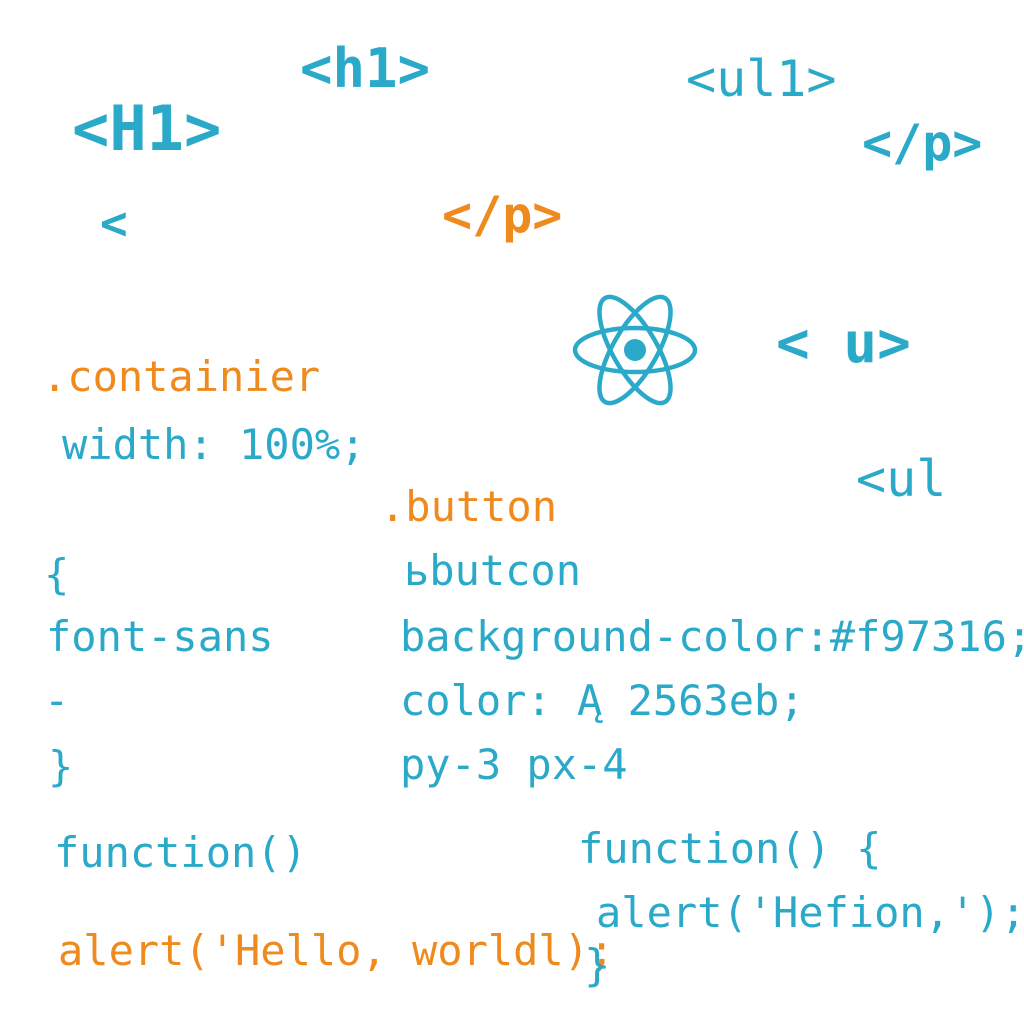  I want to click on width-declaration: width: 100%;, so click(214, 444).